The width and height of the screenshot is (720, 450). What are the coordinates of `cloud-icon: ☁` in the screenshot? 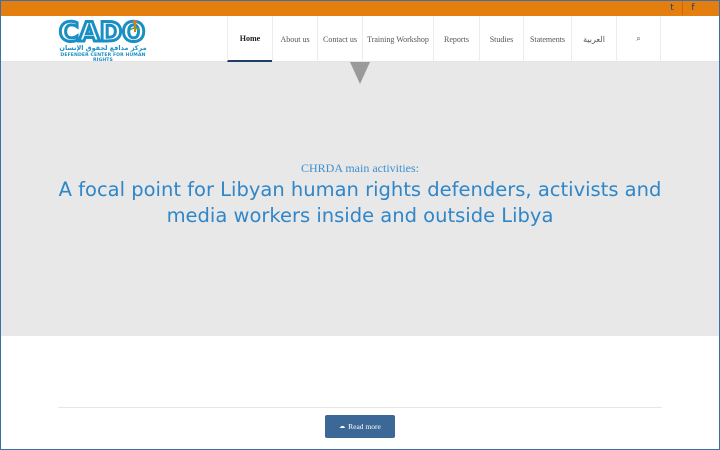 It's located at (342, 426).